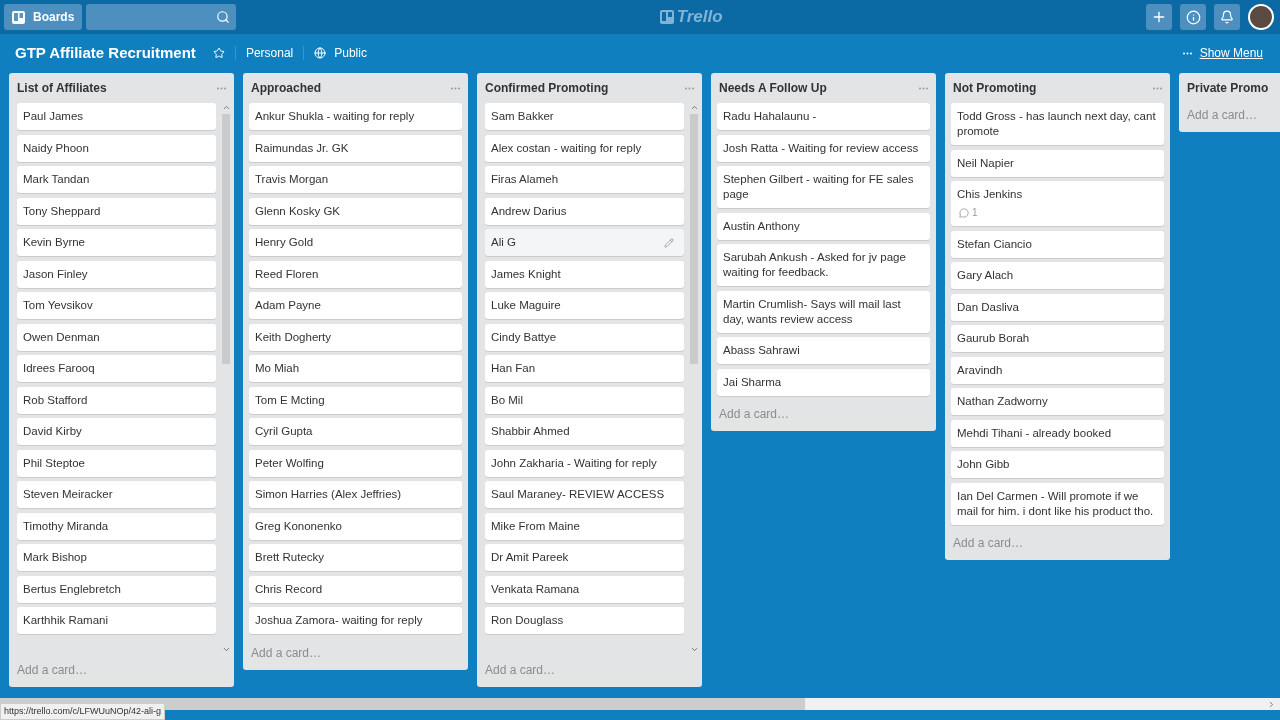  What do you see at coordinates (290, 400) in the screenshot?
I see `card-title: Tom E Mcting` at bounding box center [290, 400].